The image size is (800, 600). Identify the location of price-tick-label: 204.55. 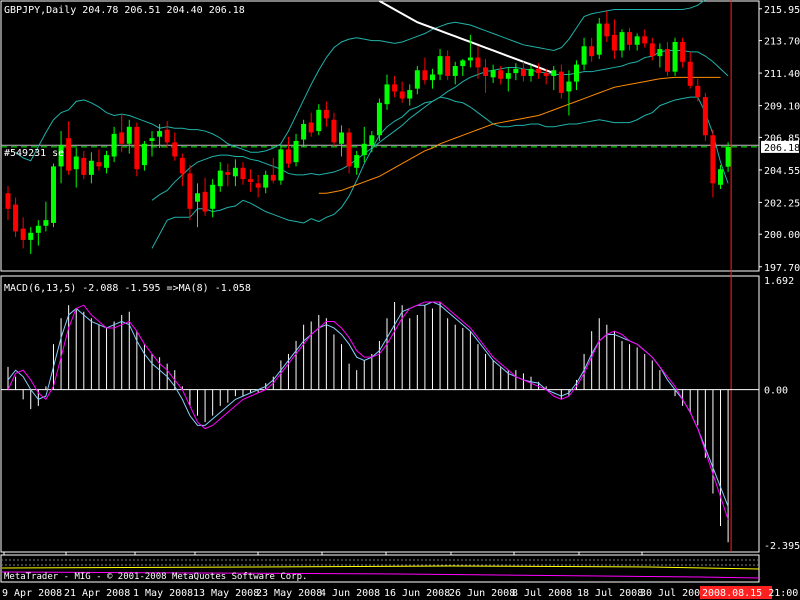
(782, 171).